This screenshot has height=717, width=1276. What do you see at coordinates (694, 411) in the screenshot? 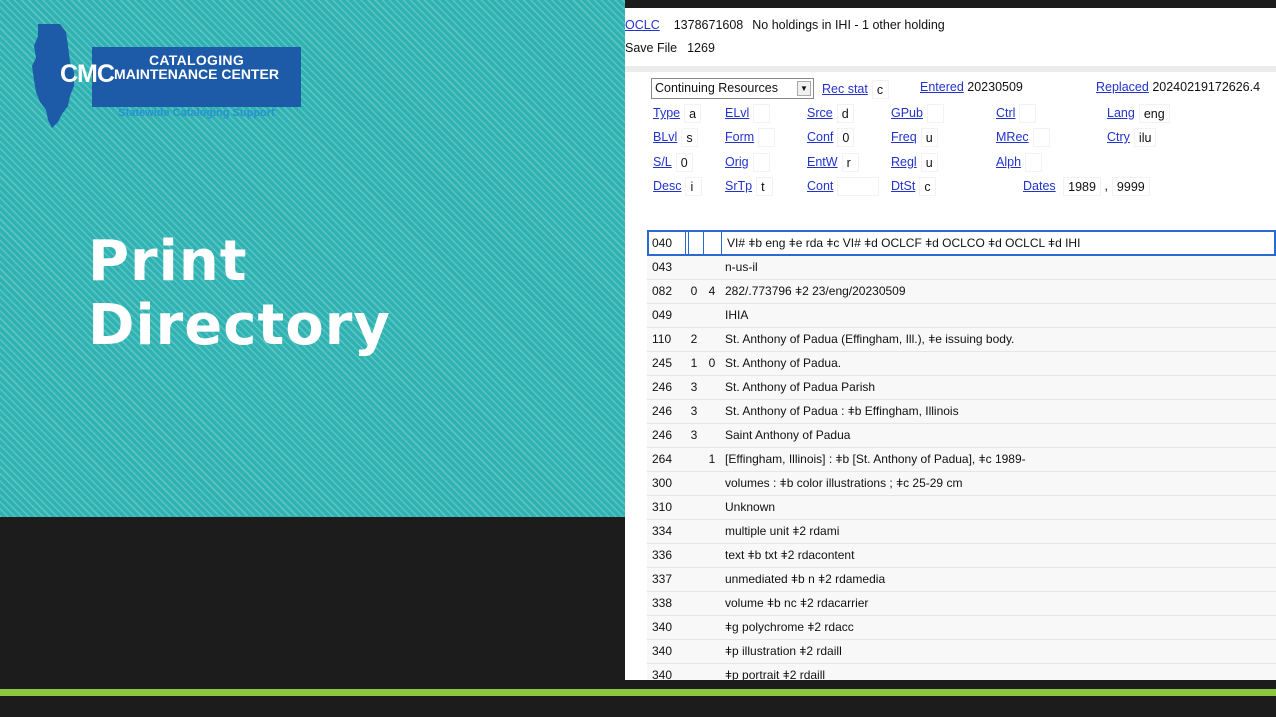
I see `marc-field-i1: 3` at bounding box center [694, 411].